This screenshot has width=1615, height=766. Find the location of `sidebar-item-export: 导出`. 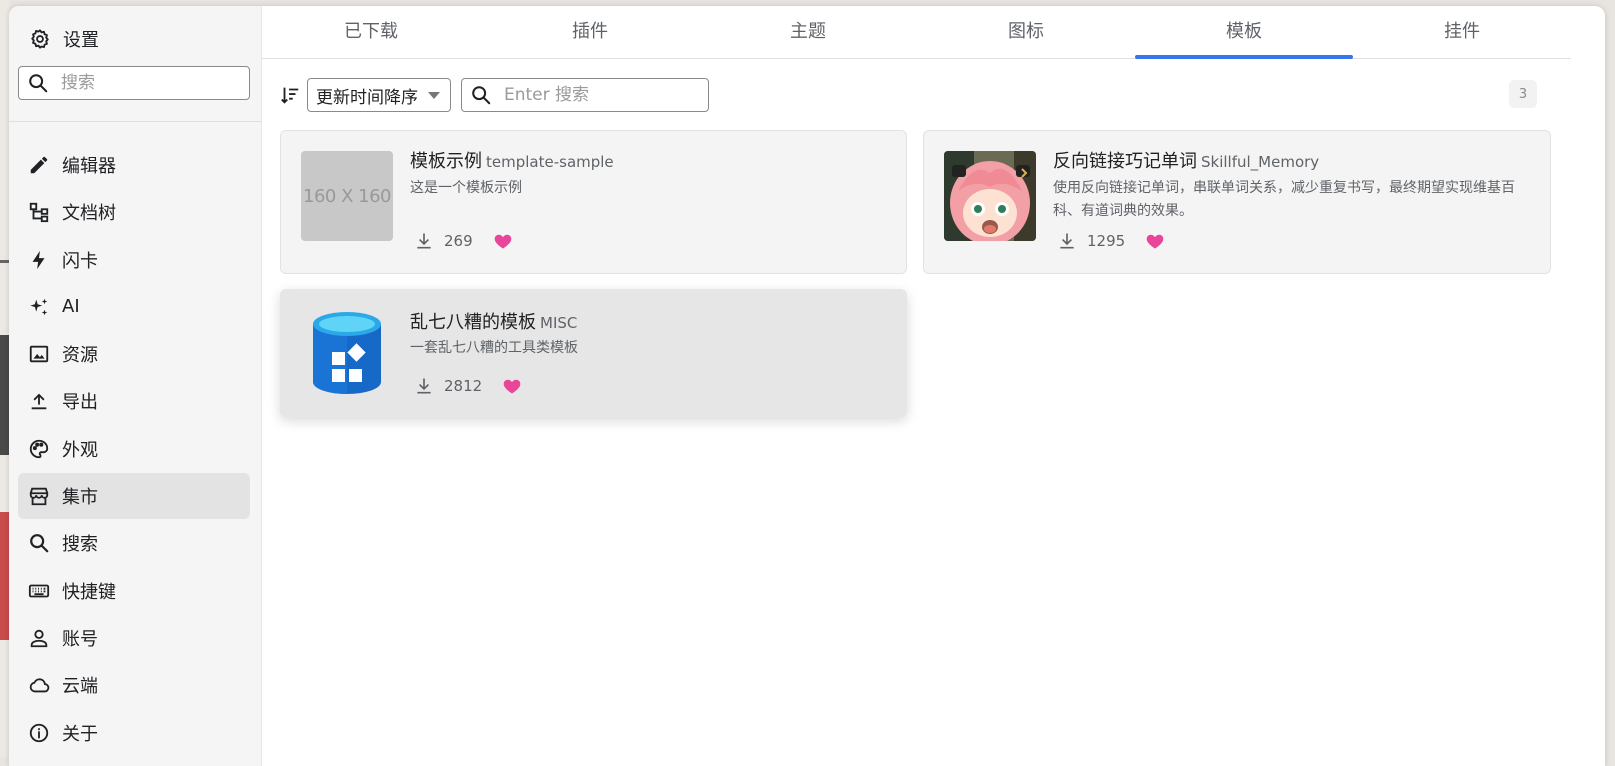

sidebar-item-export: 导出 is located at coordinates (134, 401).